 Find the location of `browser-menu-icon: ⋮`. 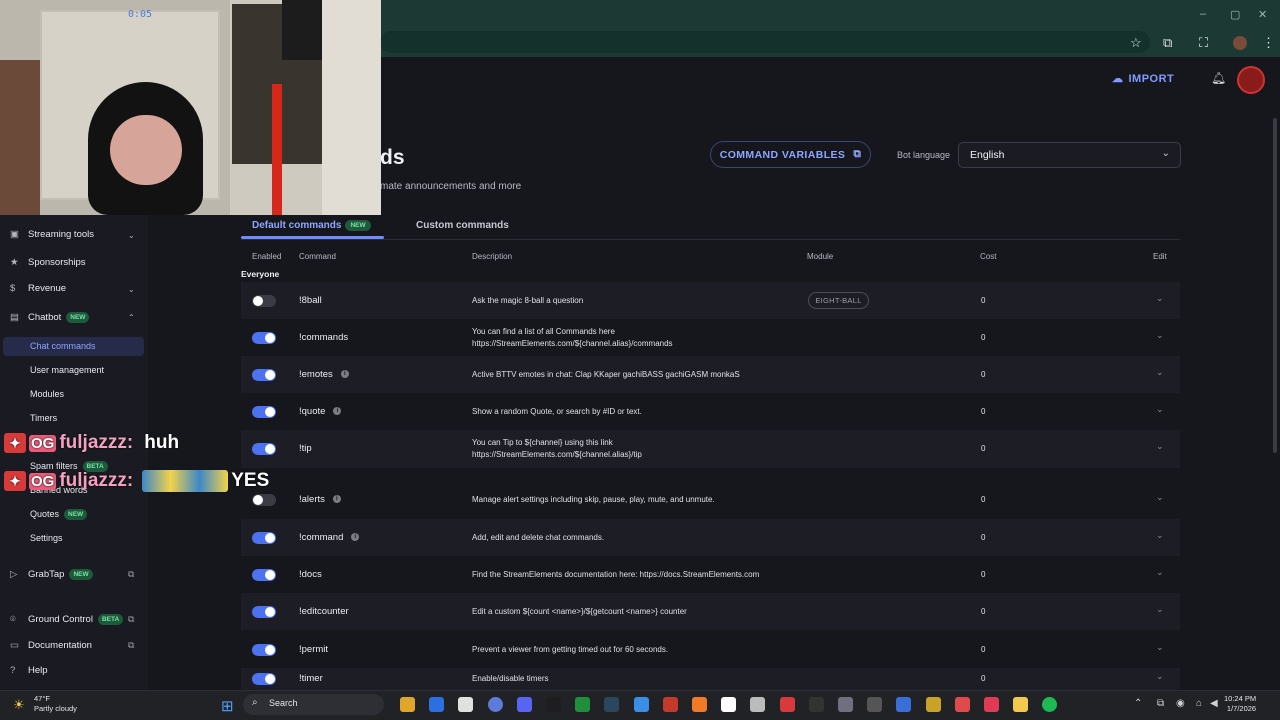

browser-menu-icon: ⋮ is located at coordinates (1268, 43).